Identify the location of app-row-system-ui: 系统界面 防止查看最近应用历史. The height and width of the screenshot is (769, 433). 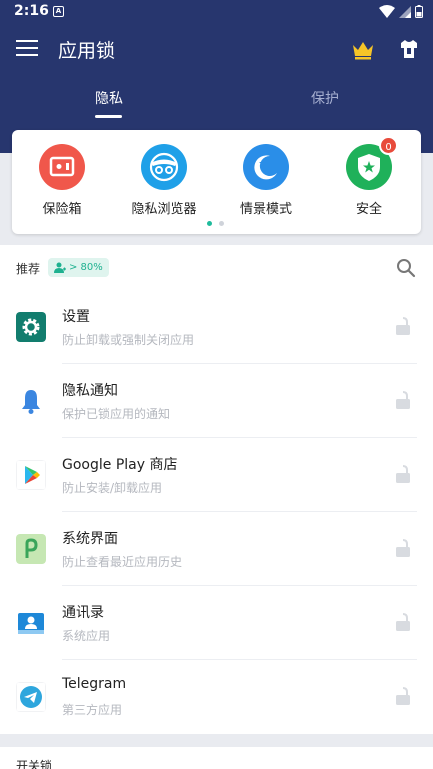
(216, 549).